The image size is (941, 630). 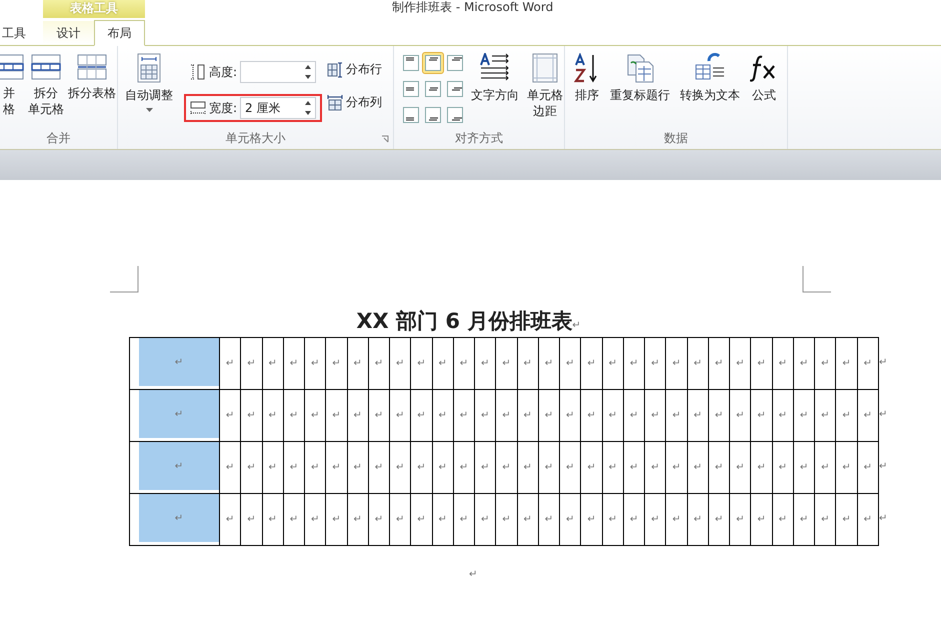 What do you see at coordinates (255, 139) in the screenshot?
I see `group-label: 单元格大小` at bounding box center [255, 139].